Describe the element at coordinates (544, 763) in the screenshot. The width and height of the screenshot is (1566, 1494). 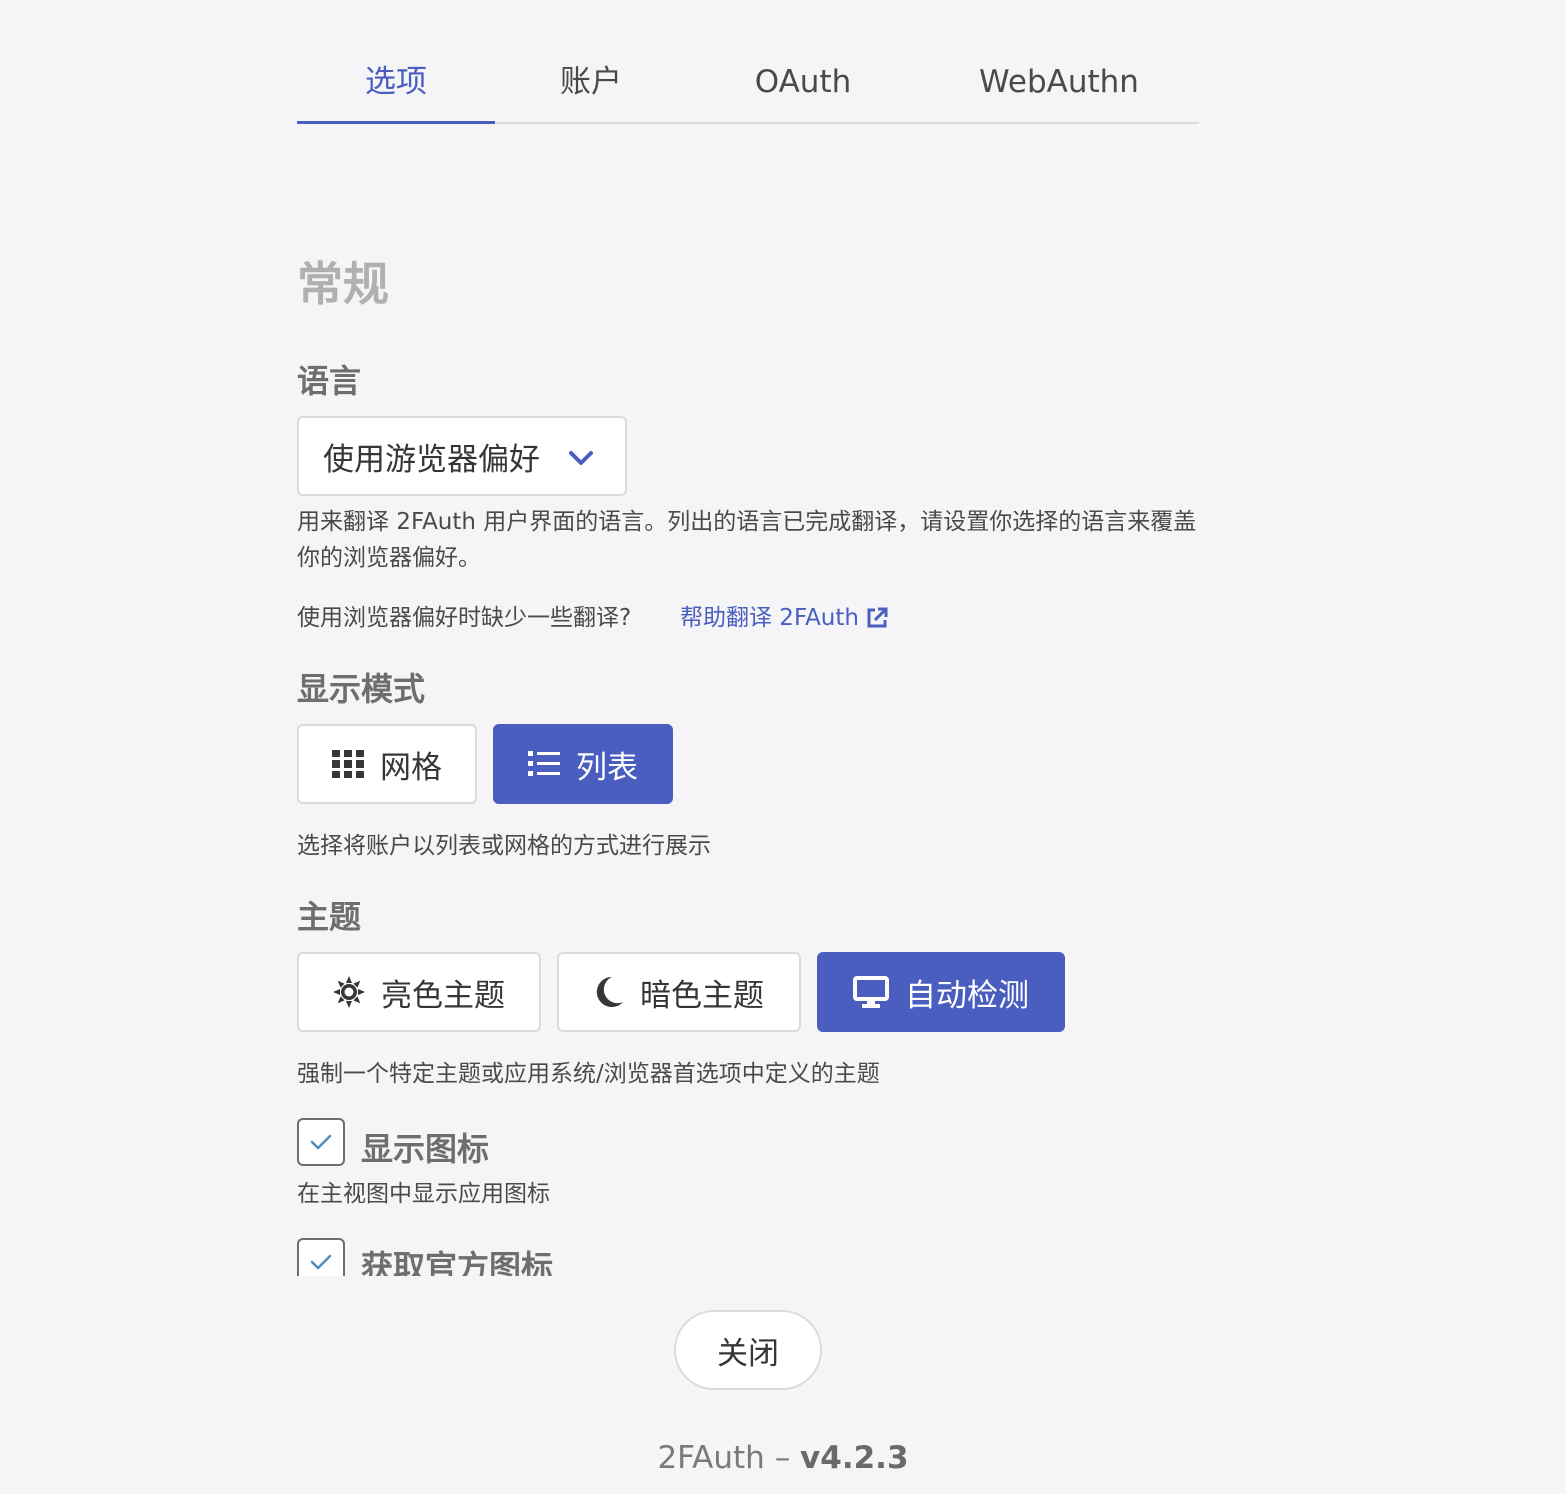
I see `list-icon` at that location.